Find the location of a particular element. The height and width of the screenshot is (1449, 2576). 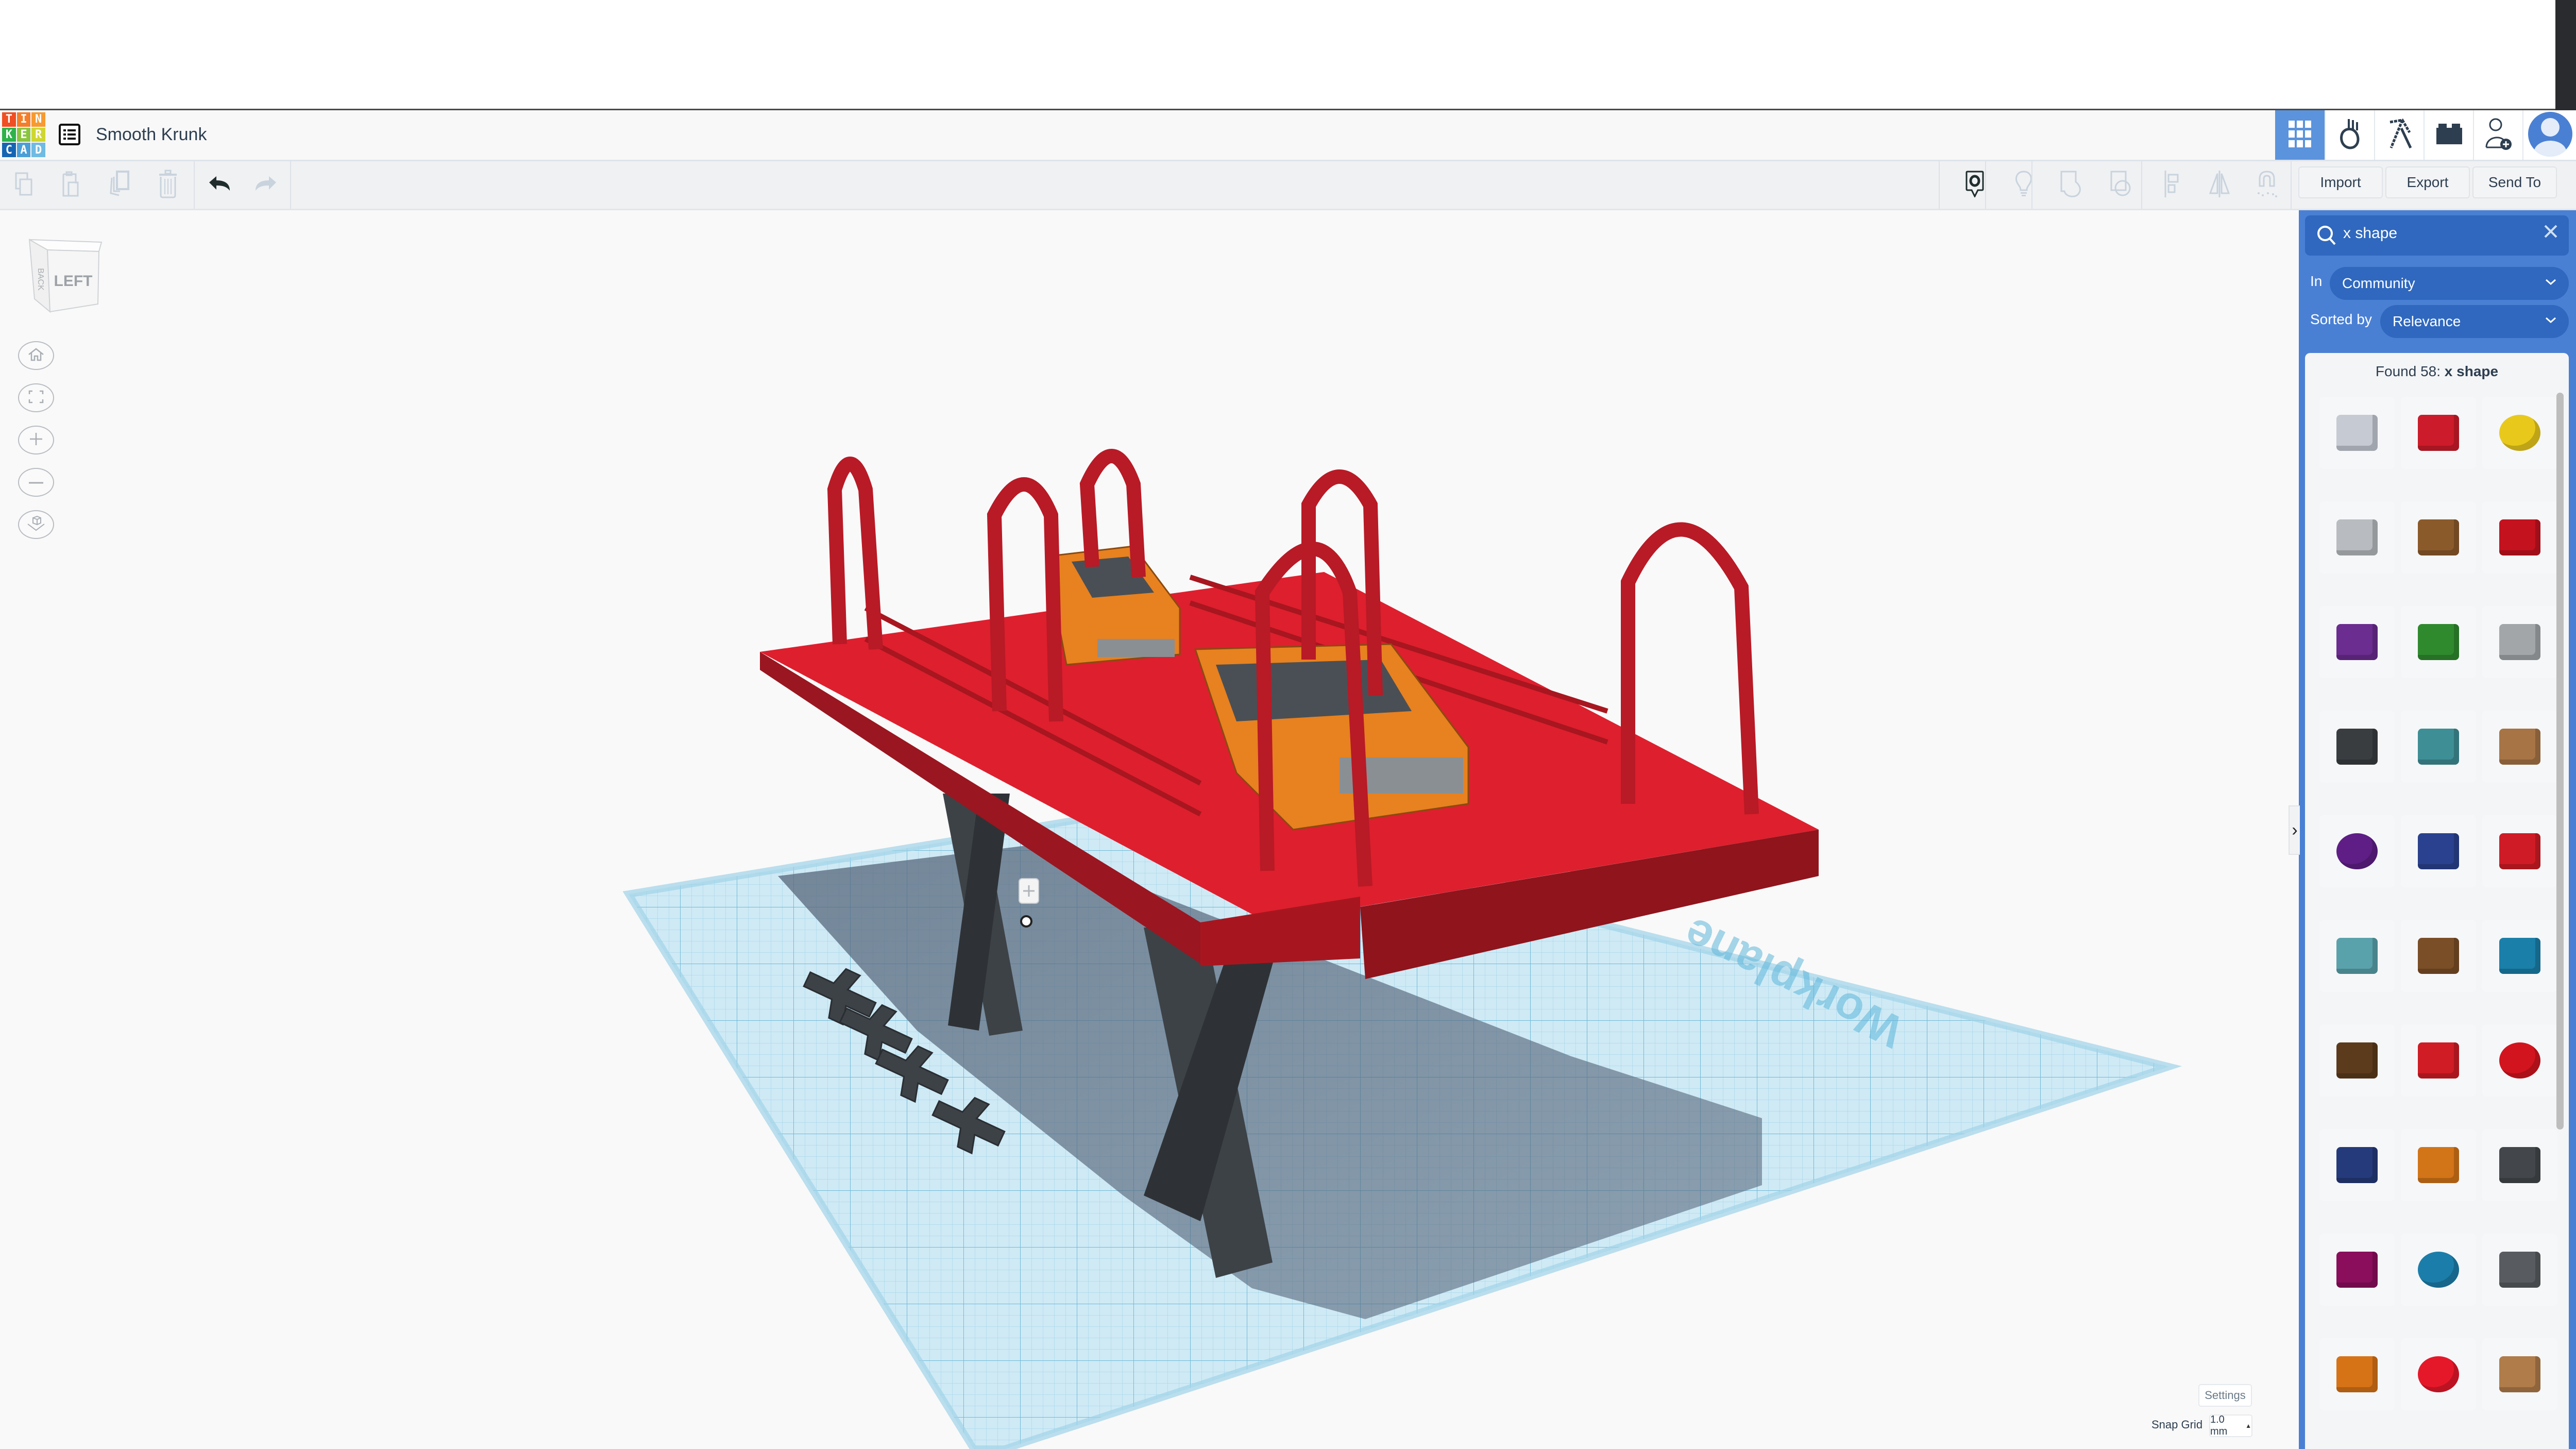

profile-button is located at coordinates (2549, 135).